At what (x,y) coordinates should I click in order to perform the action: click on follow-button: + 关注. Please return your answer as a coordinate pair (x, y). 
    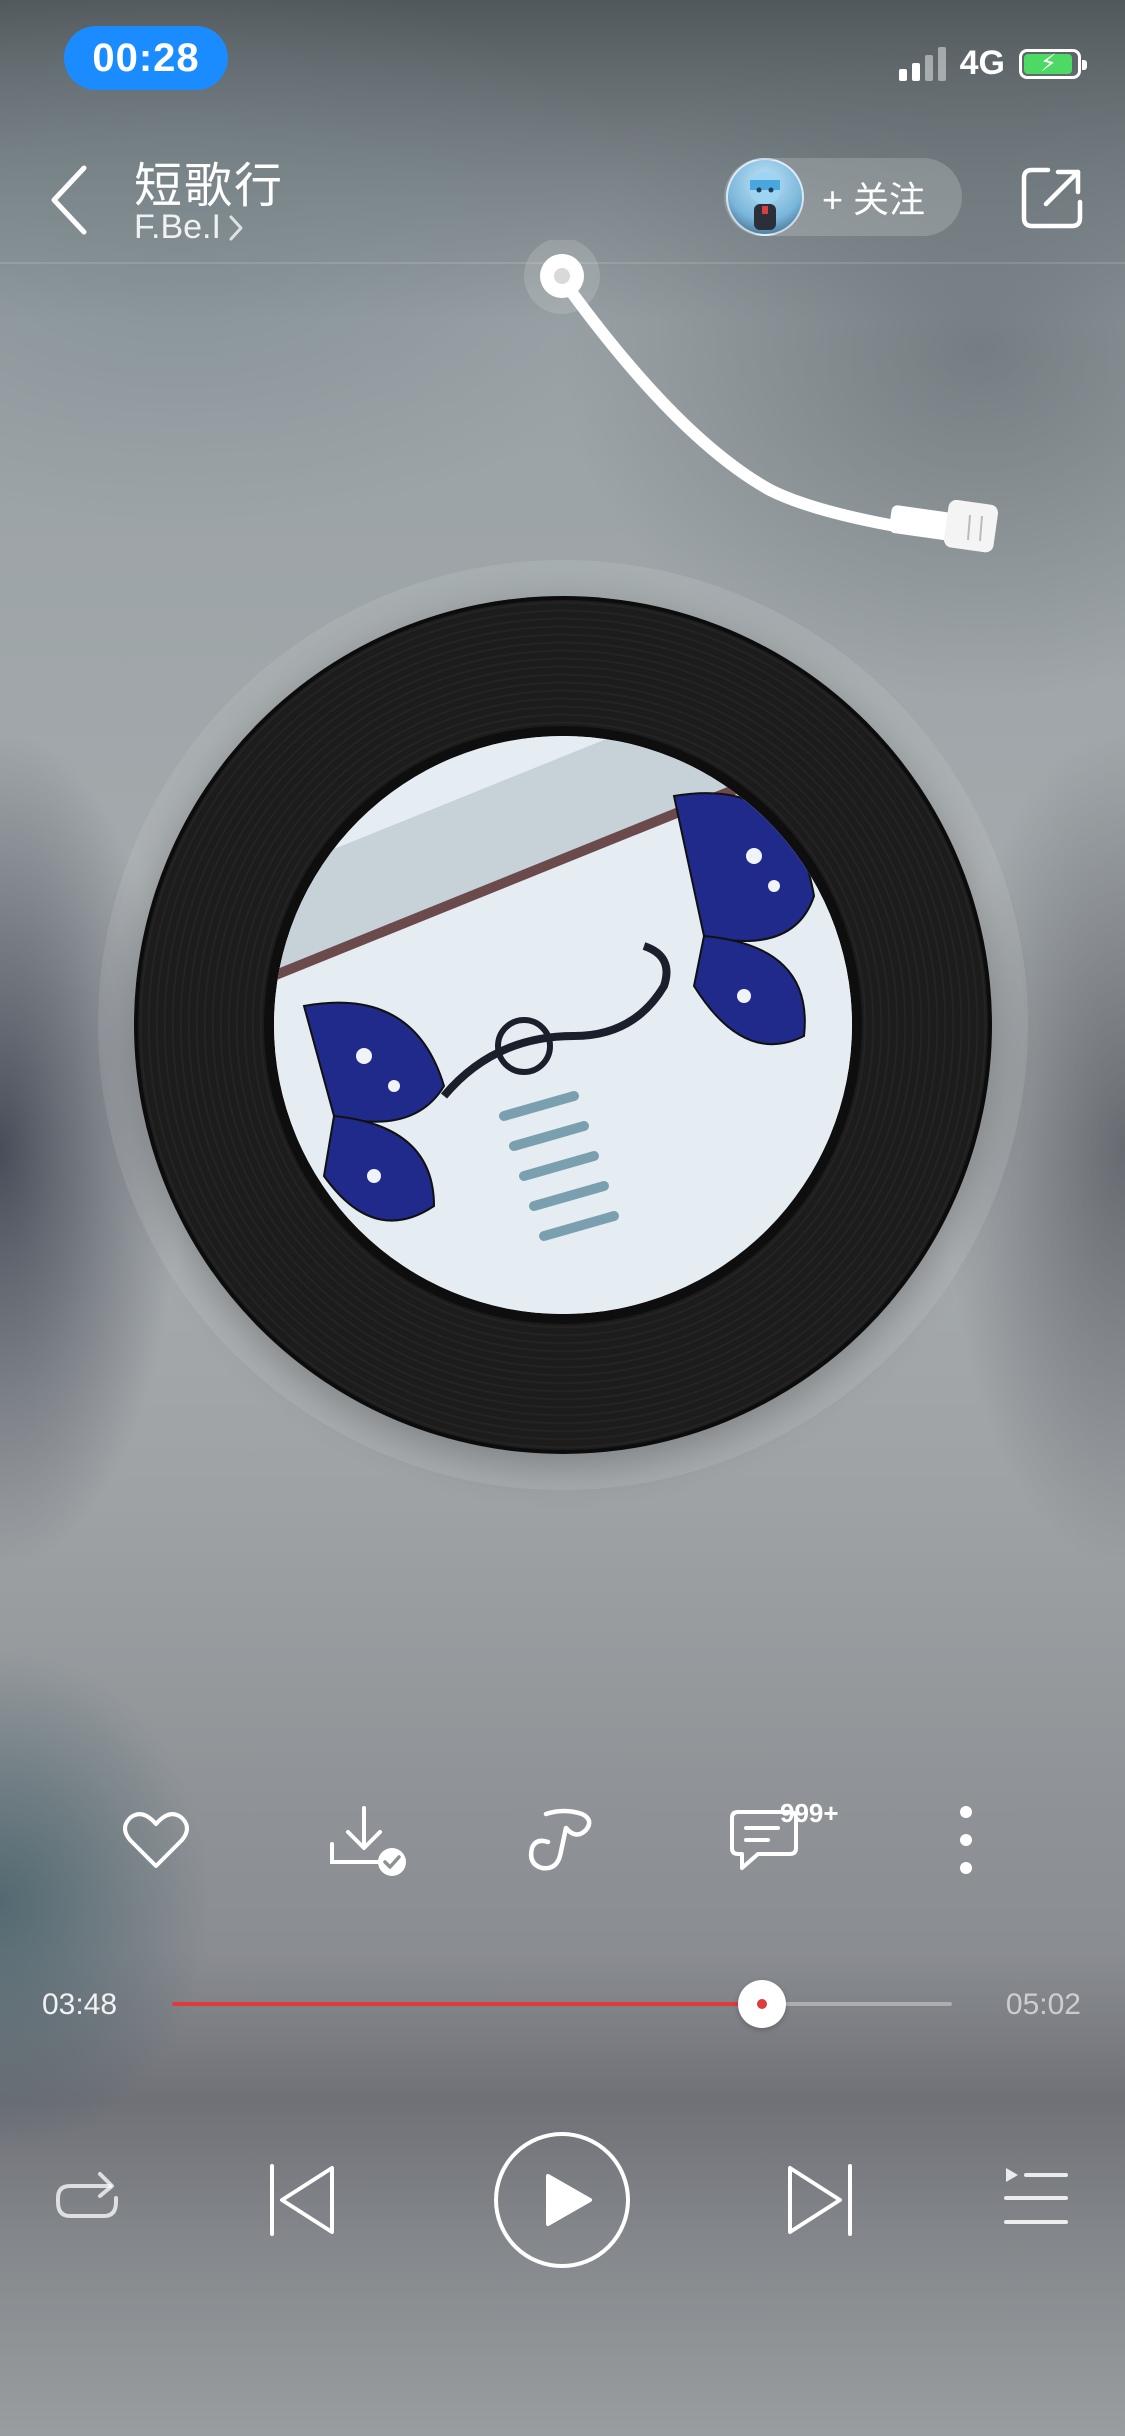
    Looking at the image, I should click on (843, 197).